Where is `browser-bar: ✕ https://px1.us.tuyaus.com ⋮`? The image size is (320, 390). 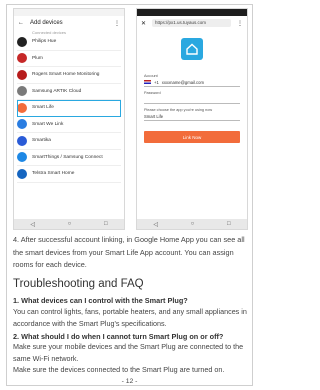
browser-bar: ✕ https://px1.us.tuyaus.com ⋮ is located at coordinates (192, 23).